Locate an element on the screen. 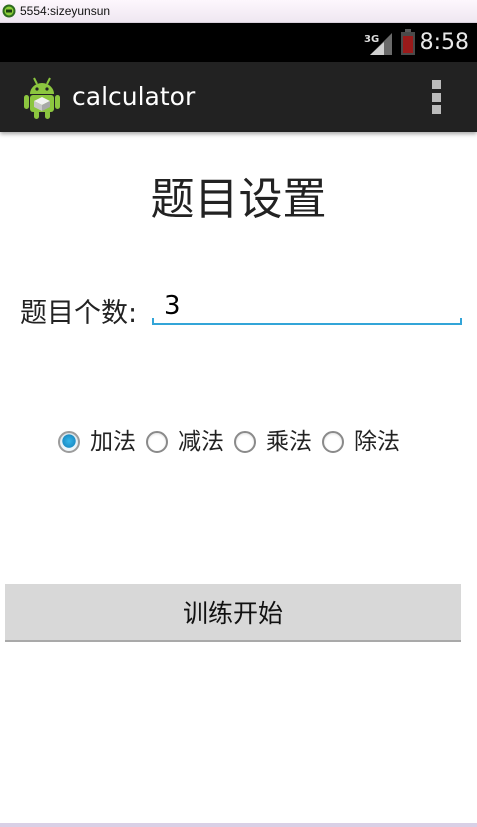 The width and height of the screenshot is (477, 827). page-title: 题目设置 is located at coordinates (238, 199).